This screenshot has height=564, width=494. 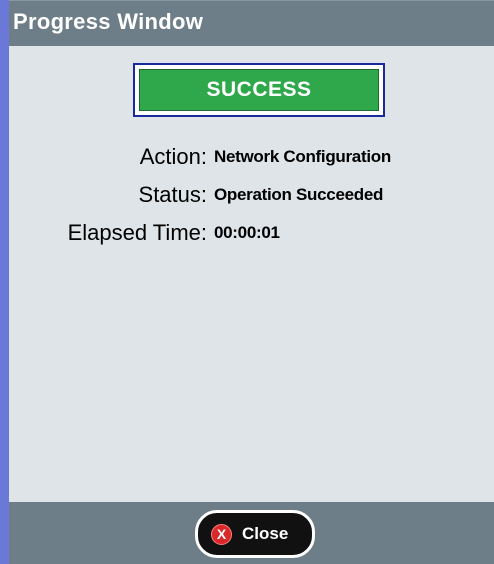 What do you see at coordinates (265, 533) in the screenshot?
I see `close-button-label: Close` at bounding box center [265, 533].